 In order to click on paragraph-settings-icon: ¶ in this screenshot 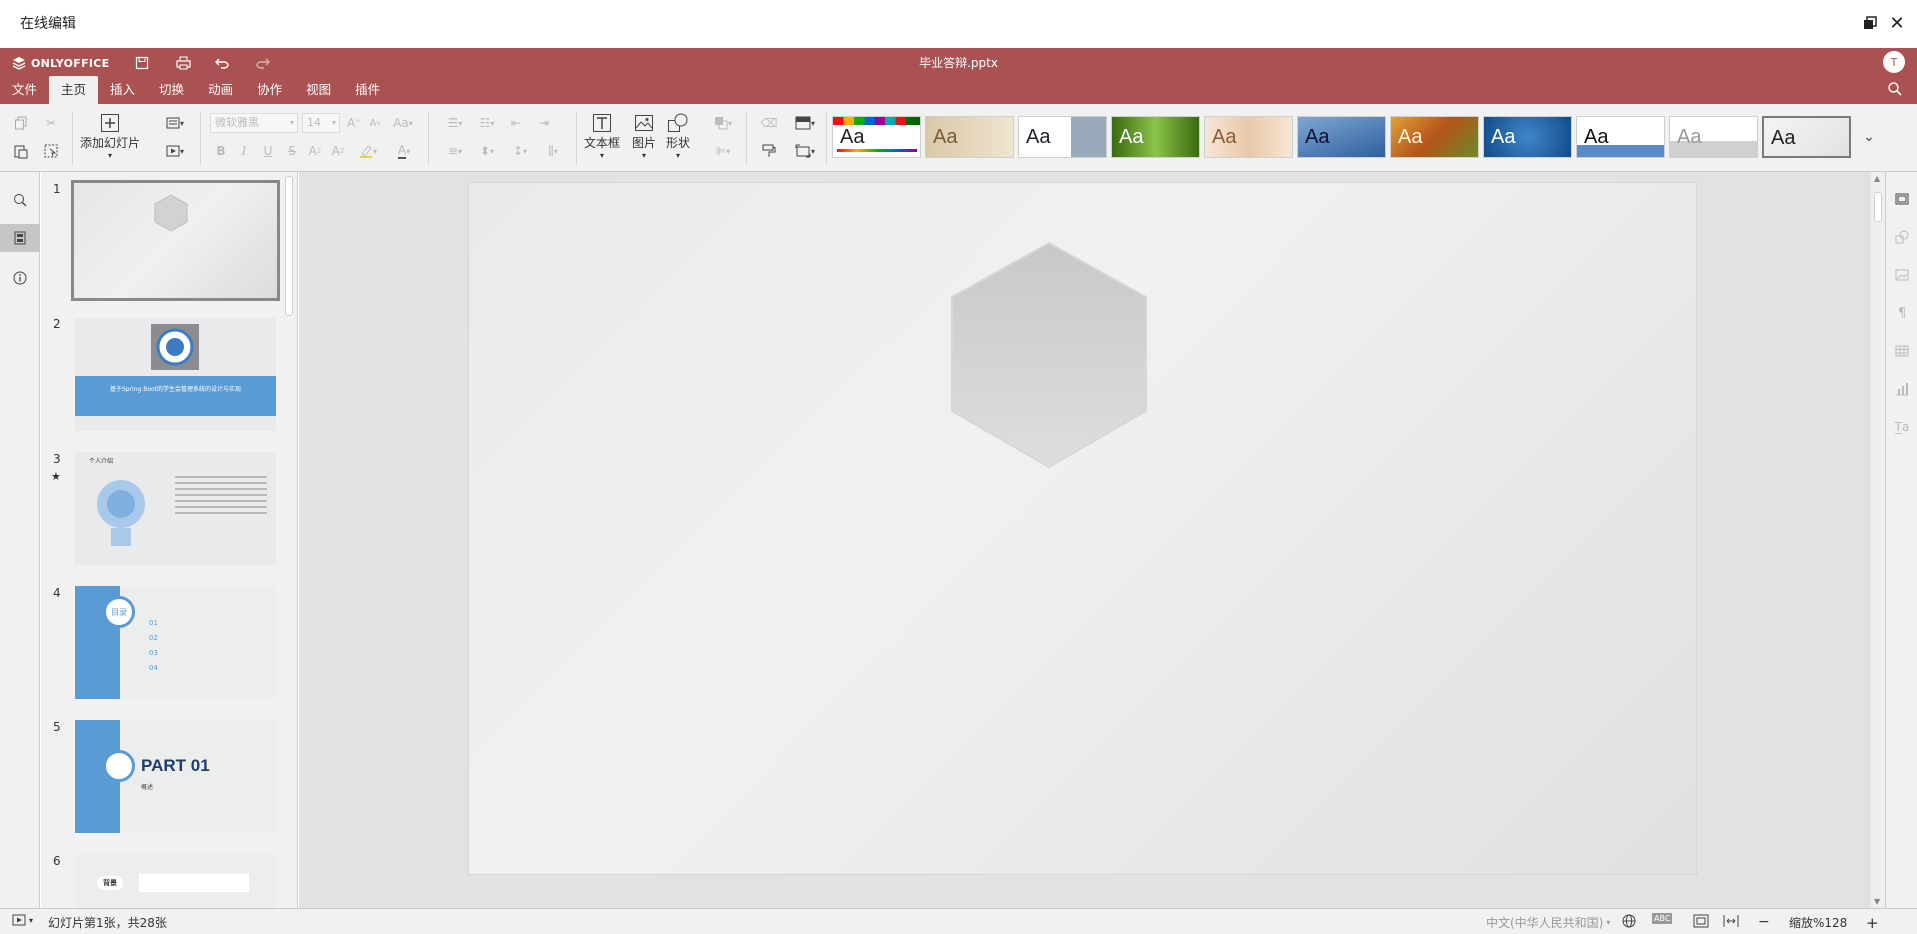, I will do `click(1902, 313)`.